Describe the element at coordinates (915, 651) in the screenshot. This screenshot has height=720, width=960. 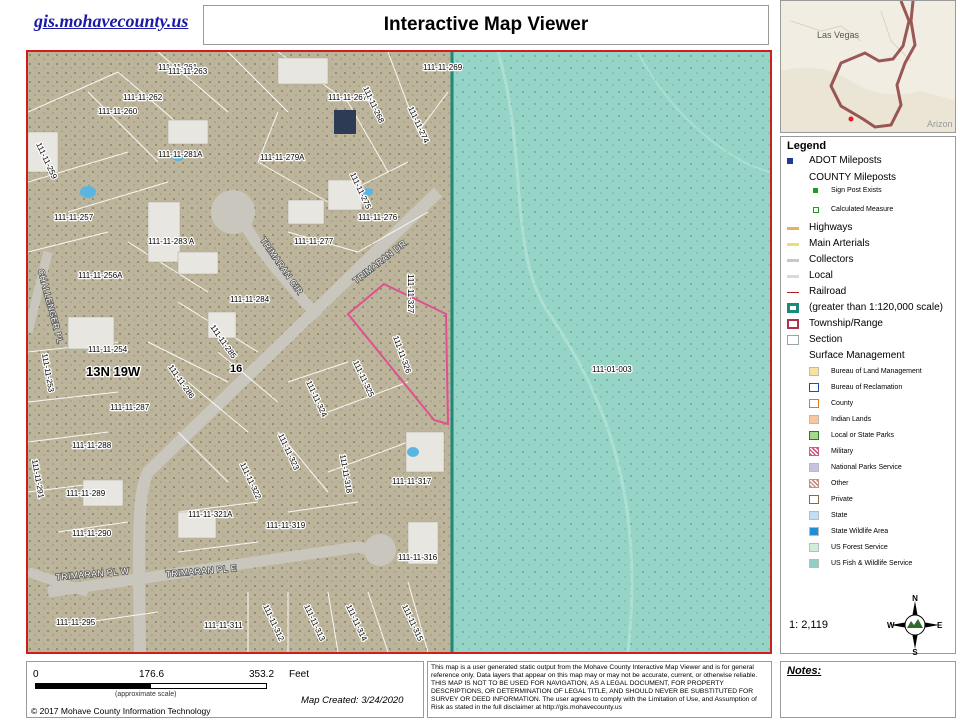
I see `compass-s: S` at that location.